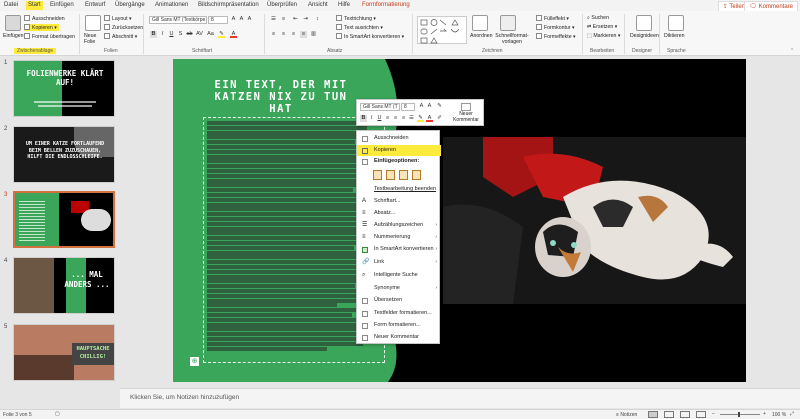 The image size is (800, 419). Describe the element at coordinates (283, 34) in the screenshot. I see `align-center-icon: ≡` at that location.